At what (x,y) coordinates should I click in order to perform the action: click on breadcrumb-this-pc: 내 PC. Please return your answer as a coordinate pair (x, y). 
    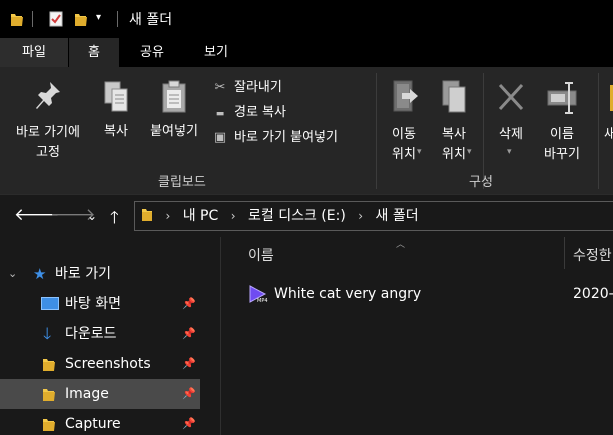
    Looking at the image, I should click on (201, 216).